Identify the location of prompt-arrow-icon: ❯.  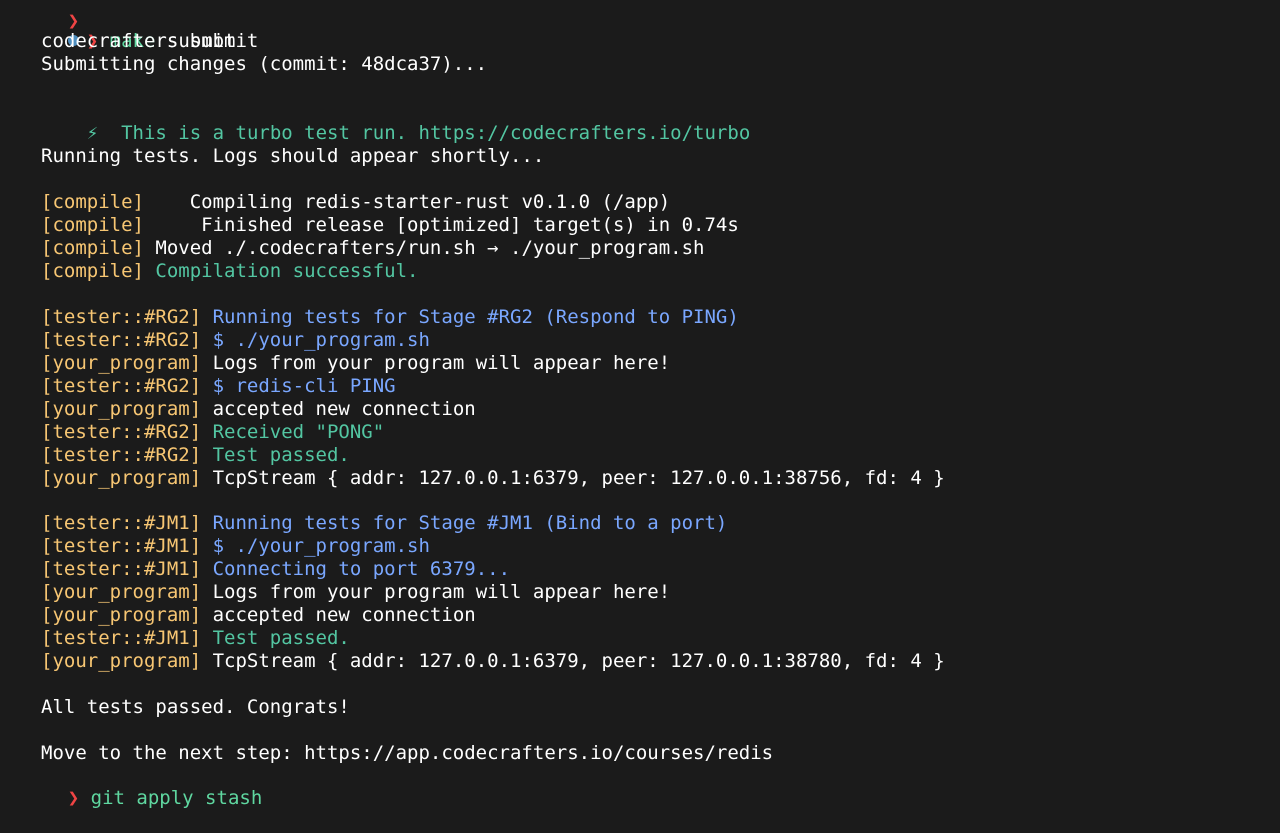
(73, 798).